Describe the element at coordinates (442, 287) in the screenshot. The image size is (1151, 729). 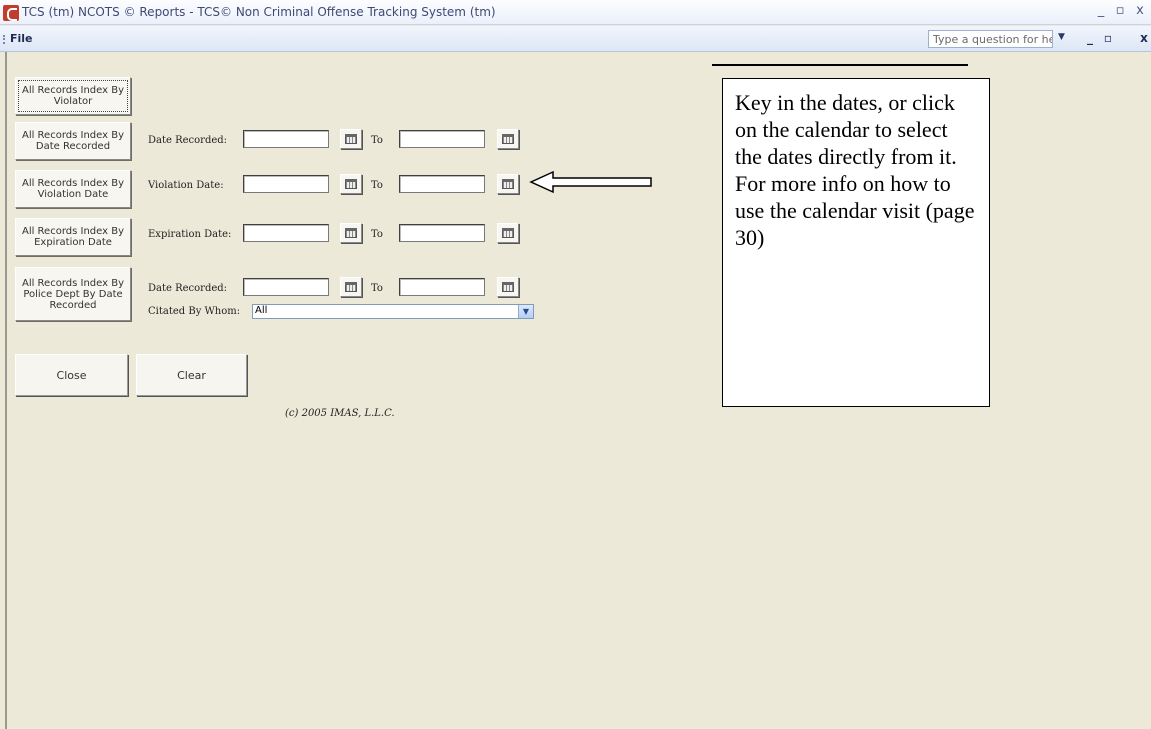
I see `police-date-recorded-to-input` at that location.